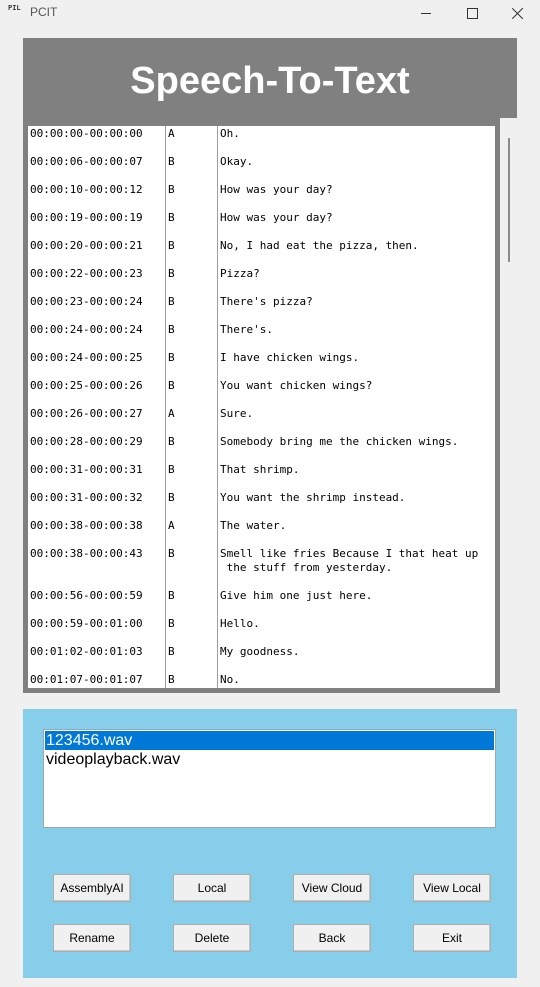  What do you see at coordinates (86, 217) in the screenshot?
I see `timestamp: 00:00:19-00:00:19` at bounding box center [86, 217].